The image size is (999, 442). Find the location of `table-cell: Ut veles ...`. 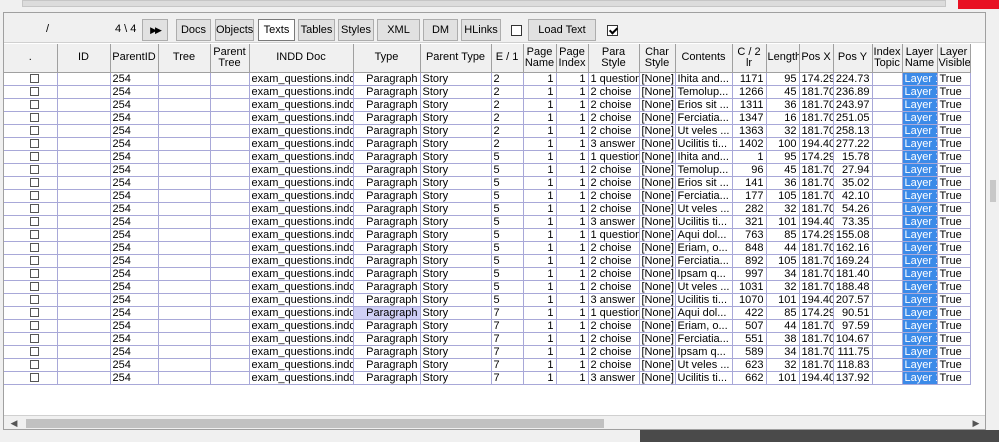

table-cell: Ut veles ... is located at coordinates (704, 131).